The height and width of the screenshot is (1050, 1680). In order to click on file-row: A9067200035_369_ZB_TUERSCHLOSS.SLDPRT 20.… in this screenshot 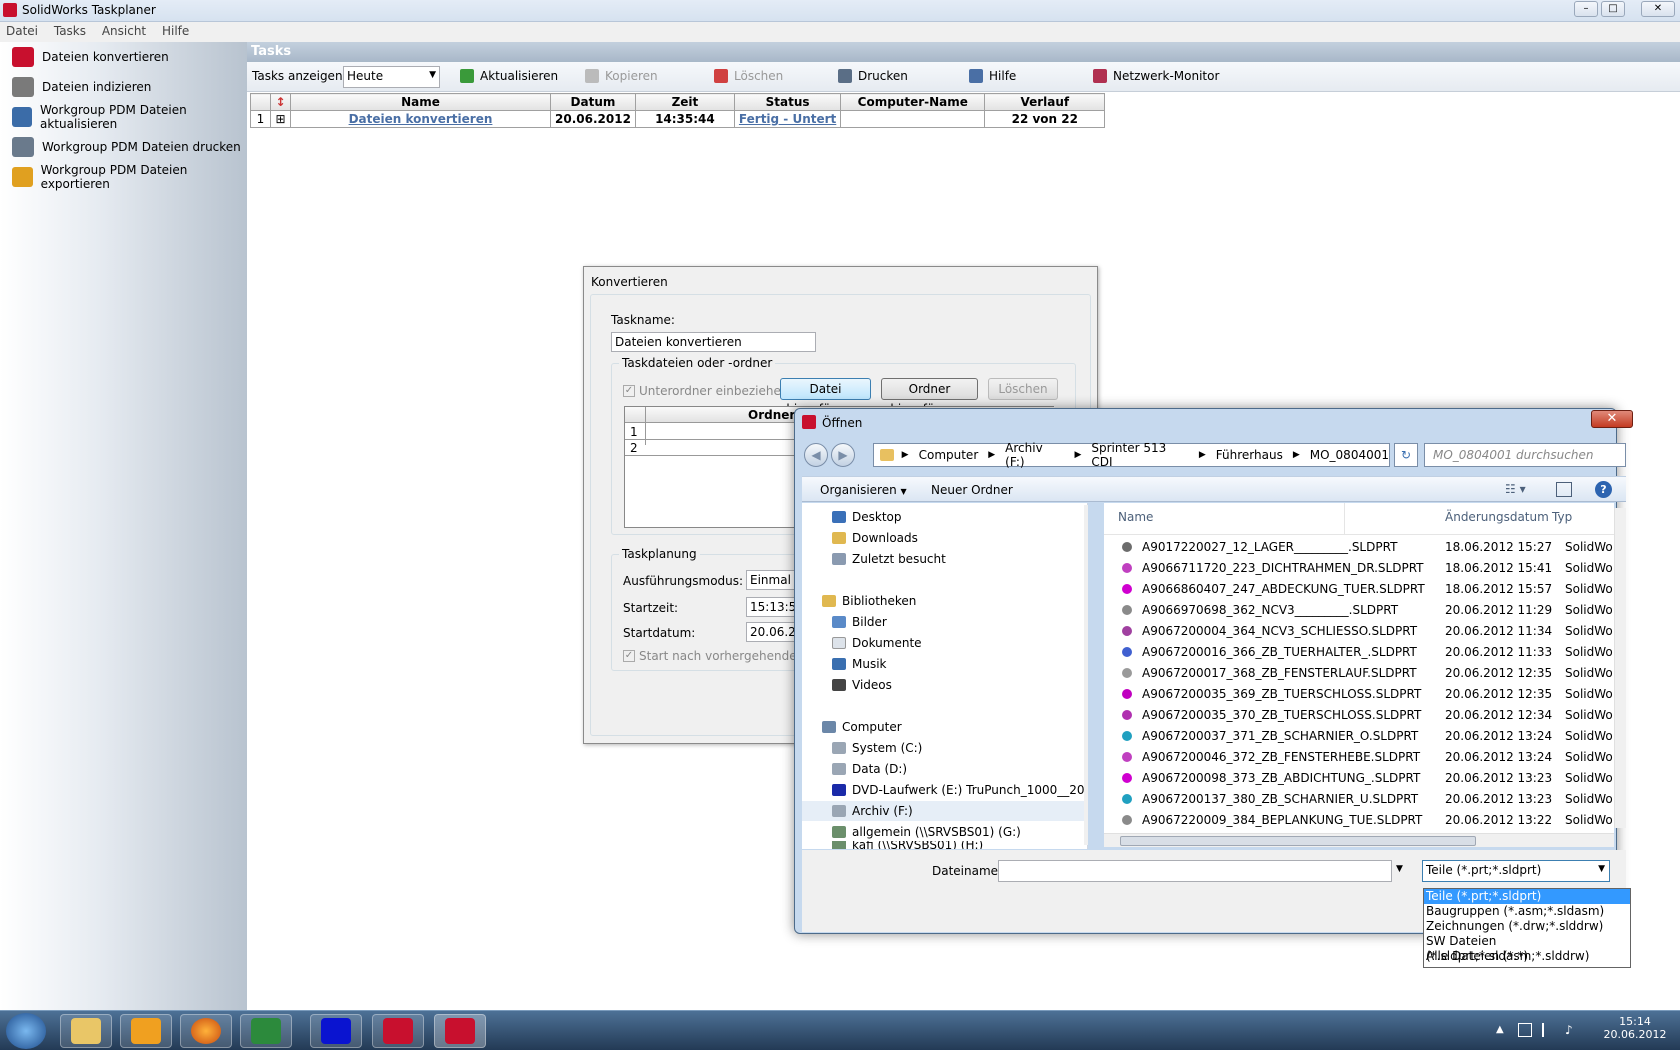, I will do `click(1359, 693)`.